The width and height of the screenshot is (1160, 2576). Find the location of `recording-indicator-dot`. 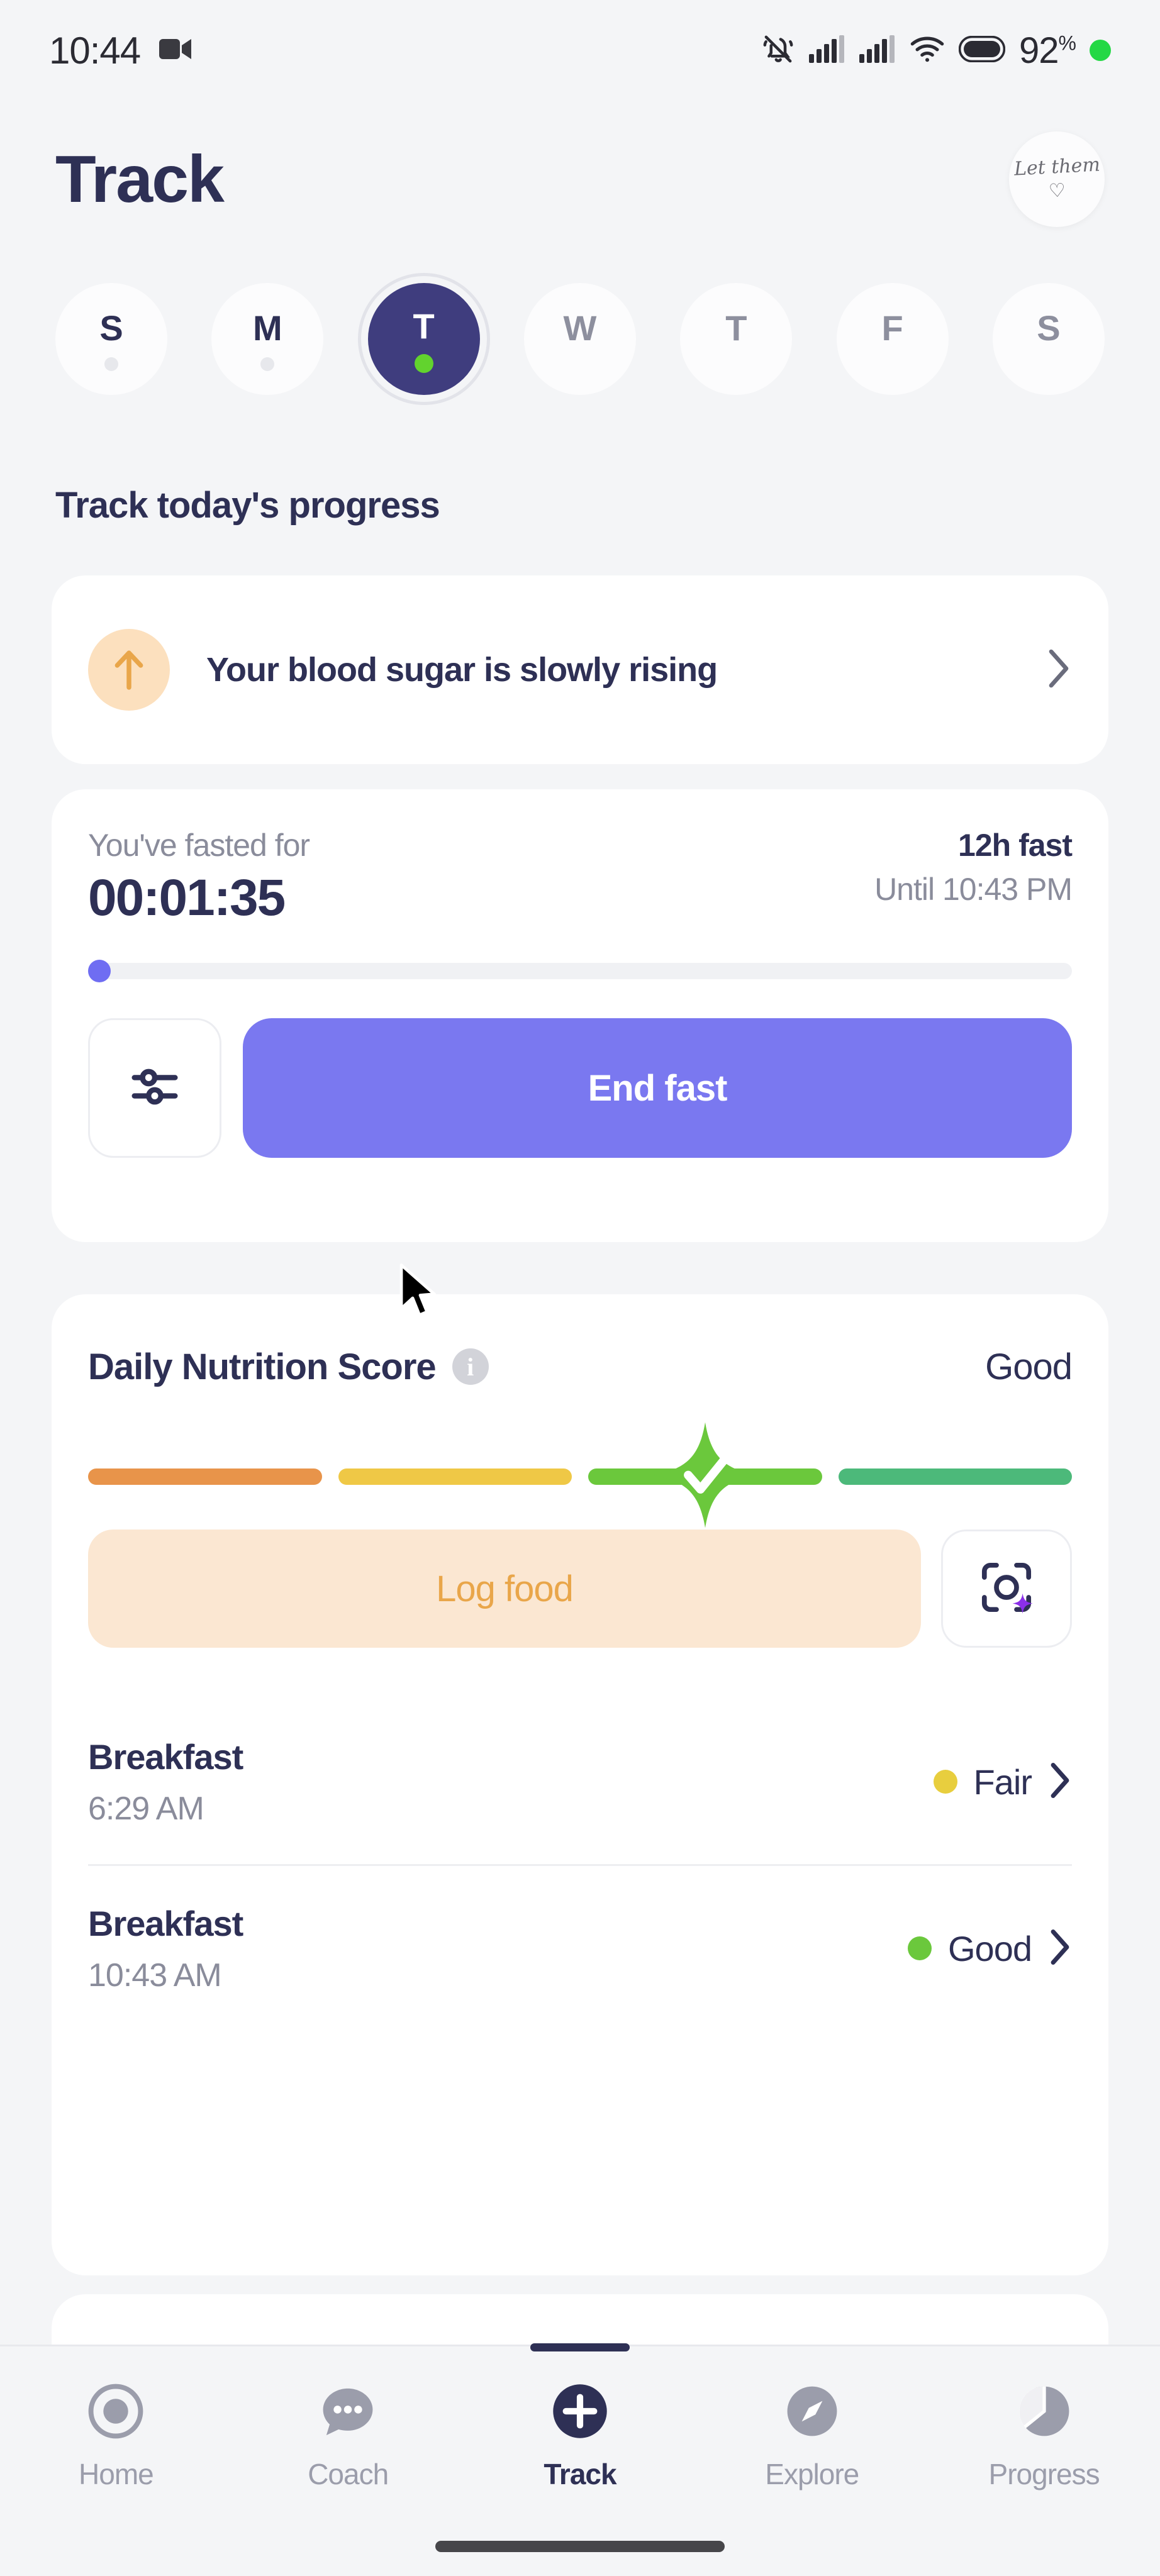

recording-indicator-dot is located at coordinates (1100, 50).